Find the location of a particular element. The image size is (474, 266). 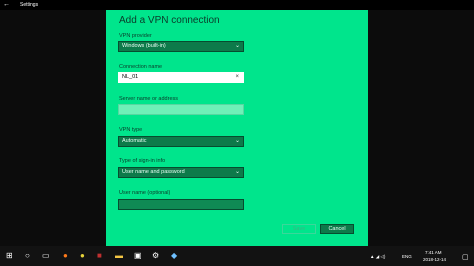

back-arrow-icon: ← is located at coordinates (6, 5).